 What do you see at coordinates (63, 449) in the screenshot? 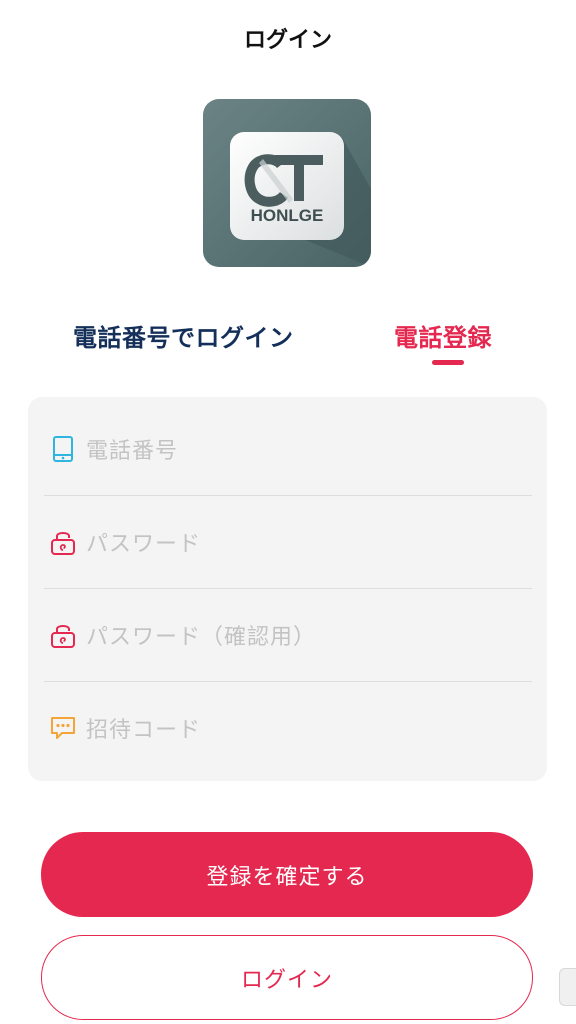
I see `phone-icon` at bounding box center [63, 449].